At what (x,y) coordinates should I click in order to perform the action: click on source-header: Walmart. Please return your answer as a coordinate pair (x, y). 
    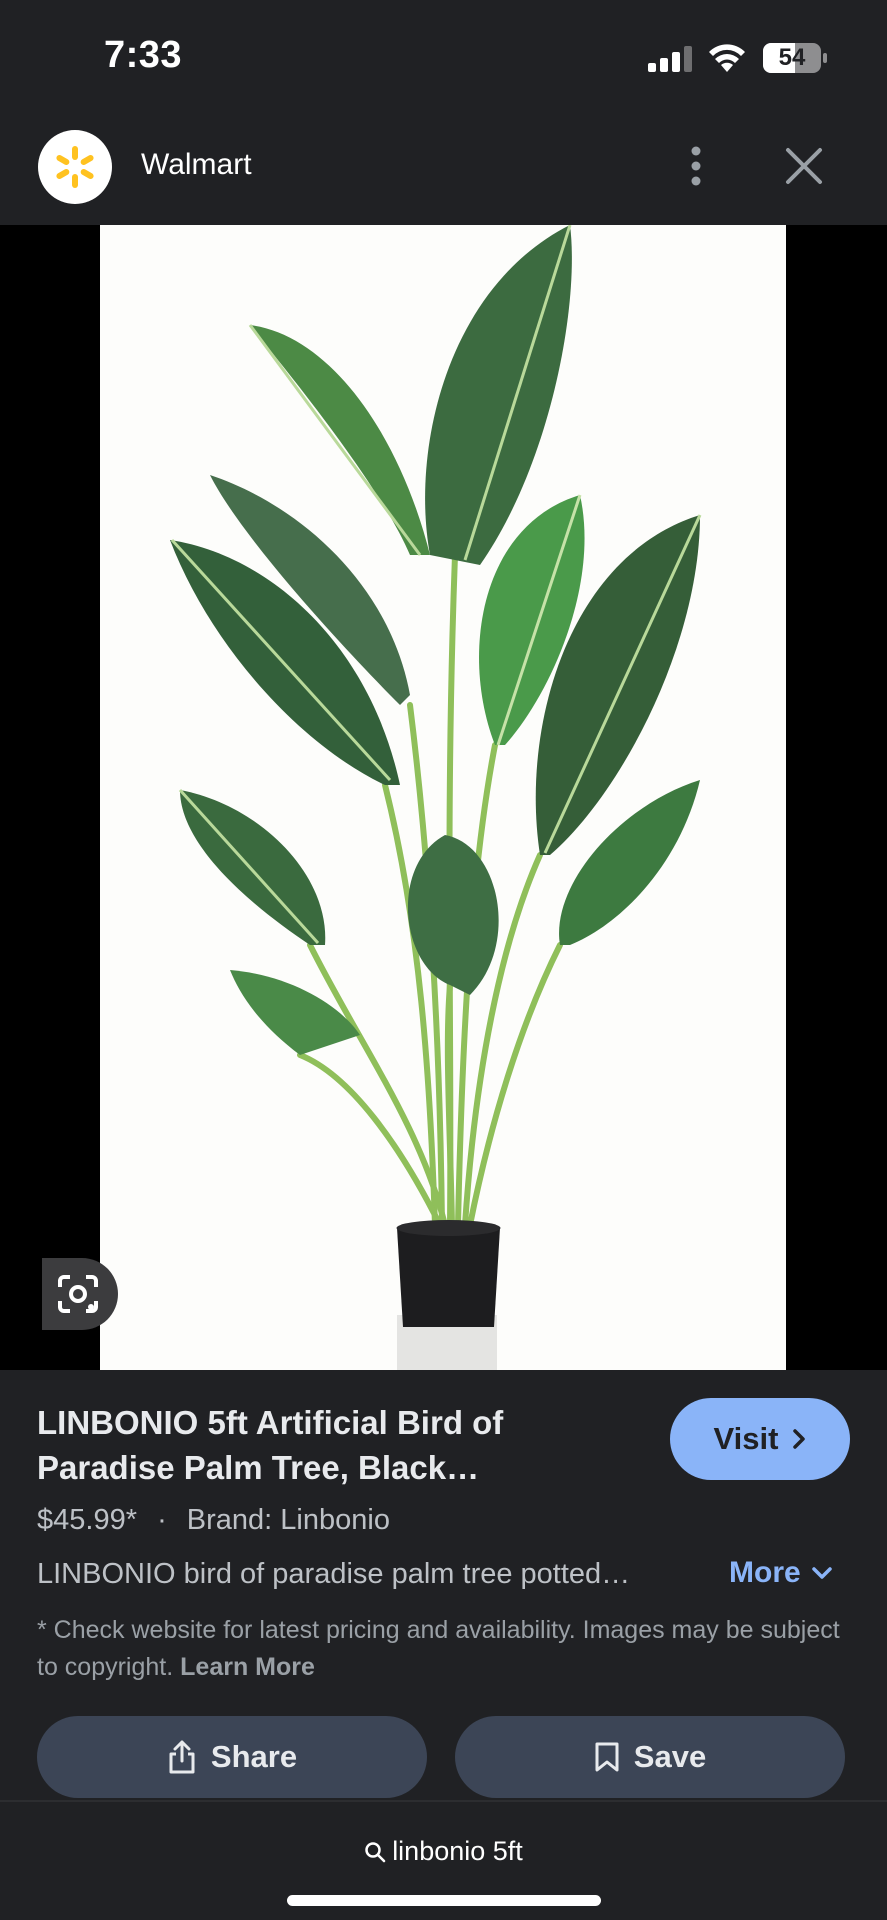
    Looking at the image, I should click on (443, 171).